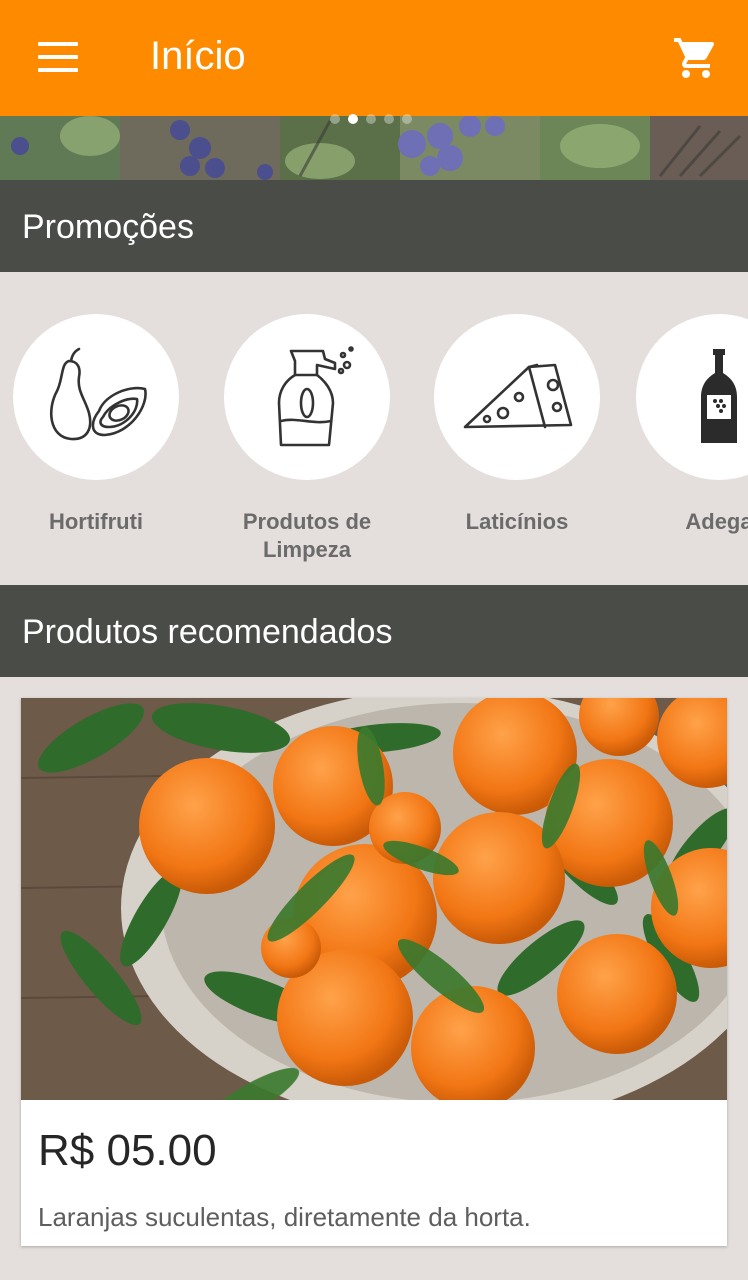  Describe the element at coordinates (58, 57) in the screenshot. I see `menu-icon` at that location.